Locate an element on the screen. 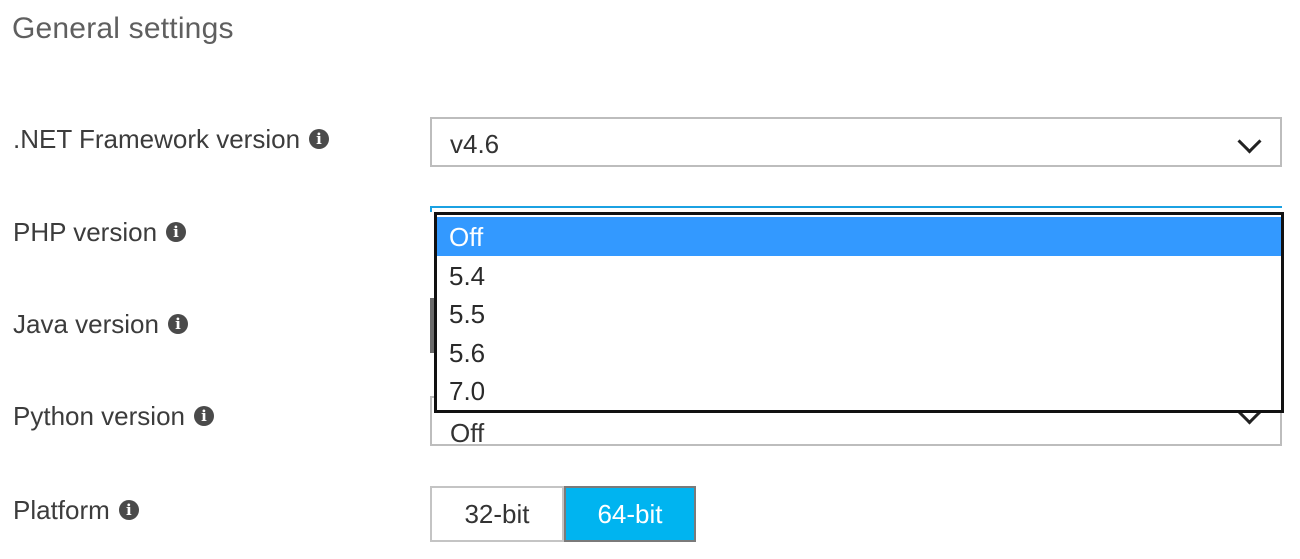  platform-label-text: Platform is located at coordinates (61, 510).